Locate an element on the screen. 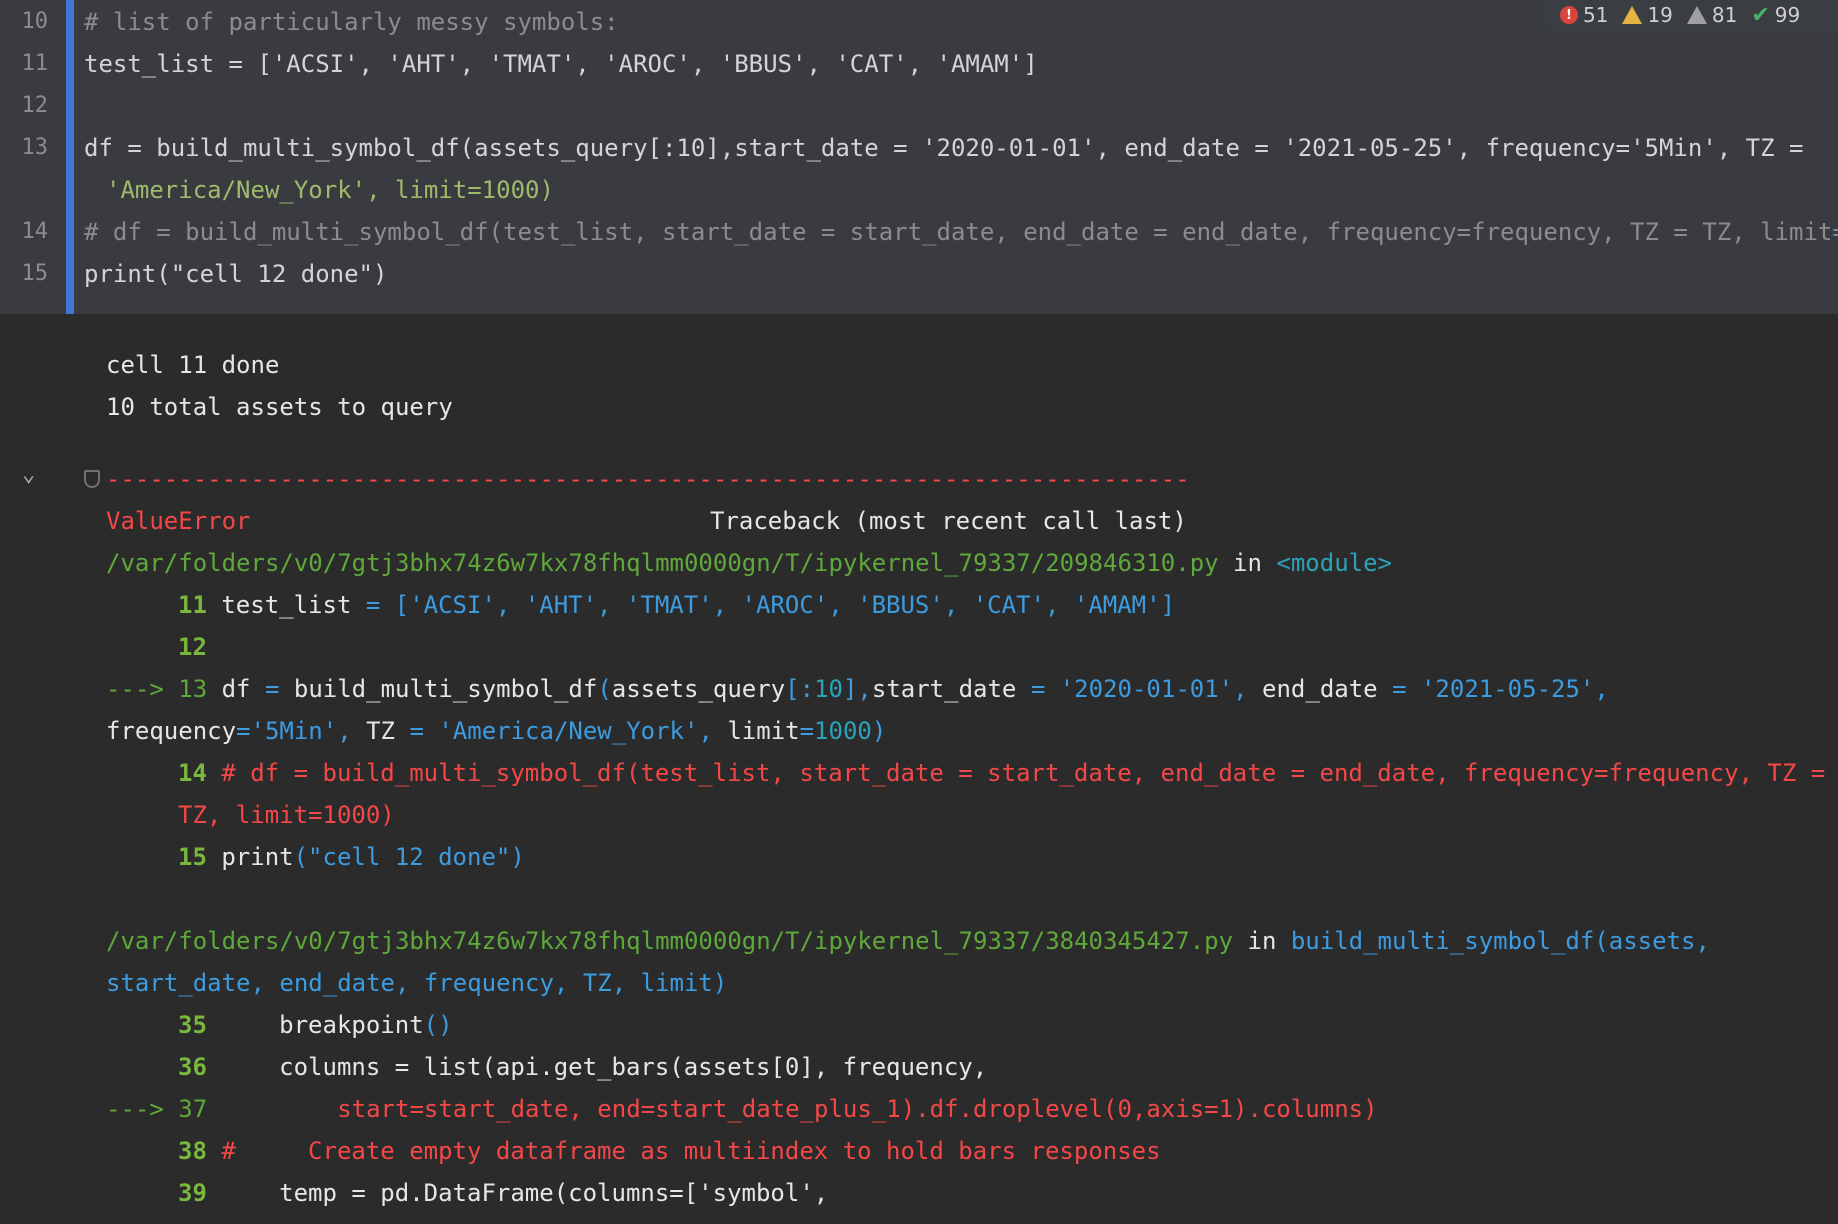  chevron-down-icon: ⌄ is located at coordinates (34, 474).